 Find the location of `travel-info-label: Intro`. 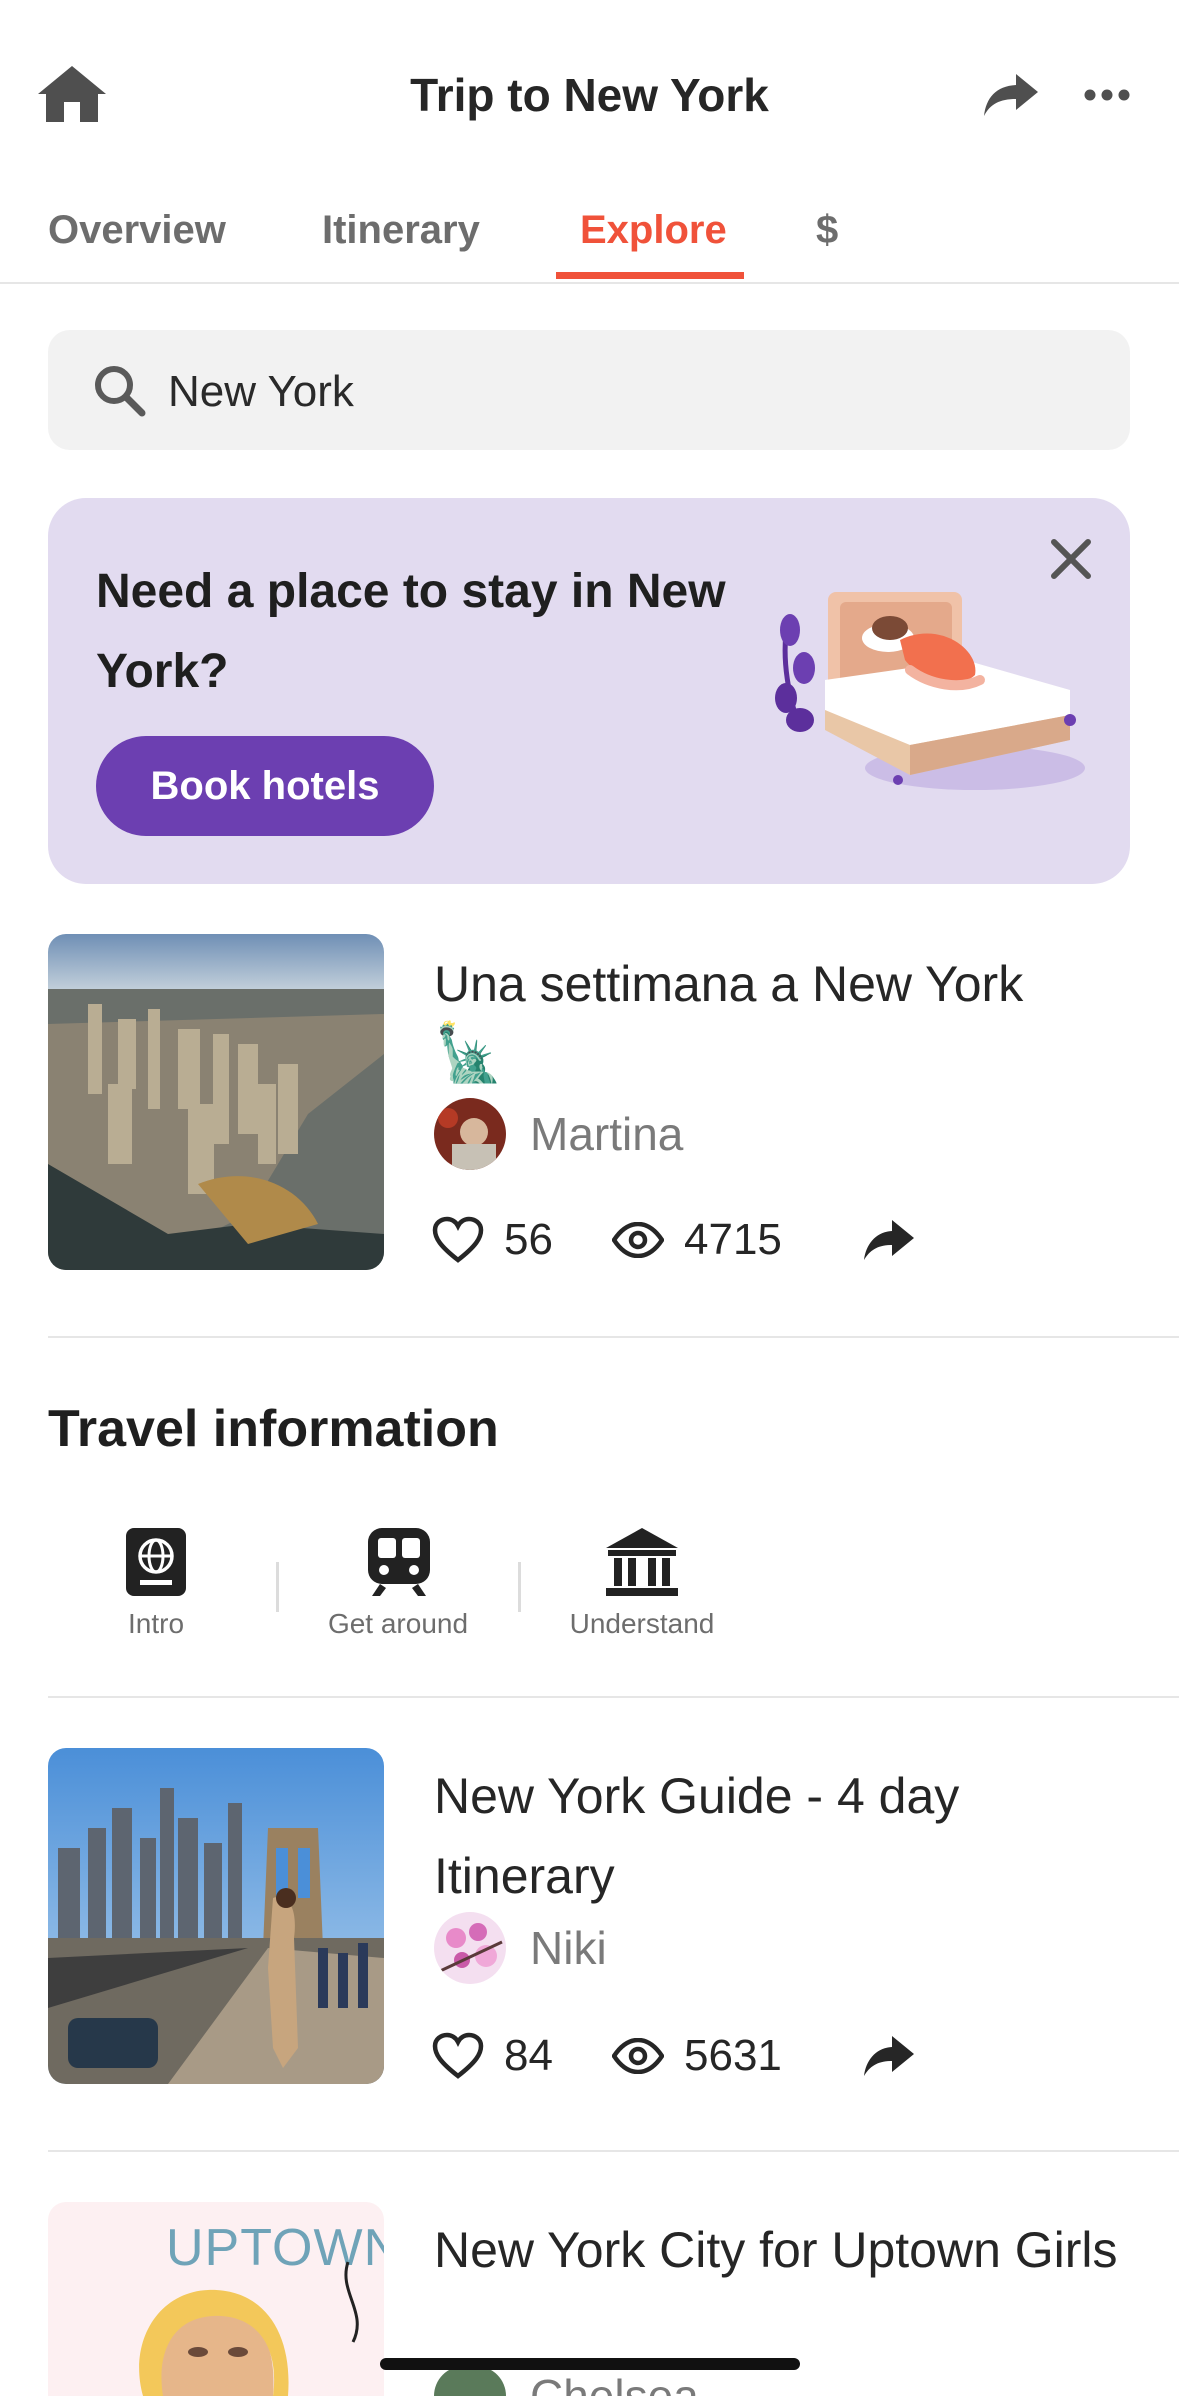

travel-info-label: Intro is located at coordinates (156, 1623).